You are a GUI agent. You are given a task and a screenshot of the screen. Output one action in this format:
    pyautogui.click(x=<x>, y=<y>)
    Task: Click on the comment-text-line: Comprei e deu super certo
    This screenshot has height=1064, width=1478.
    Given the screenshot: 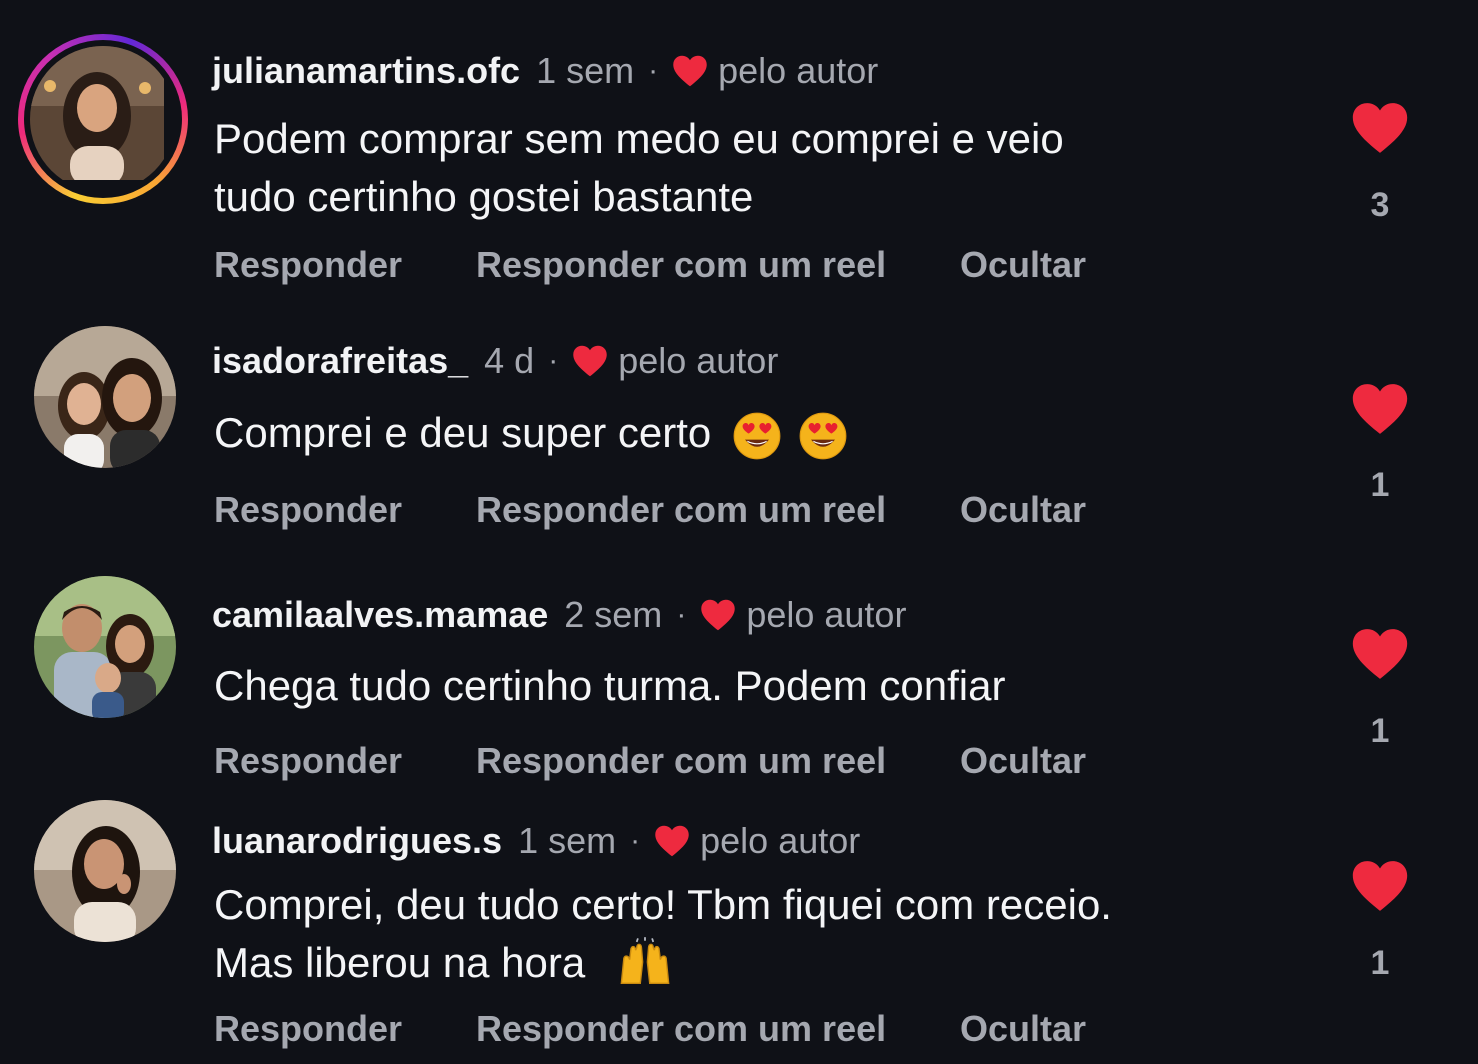 What is the action you would take?
    pyautogui.click(x=463, y=432)
    